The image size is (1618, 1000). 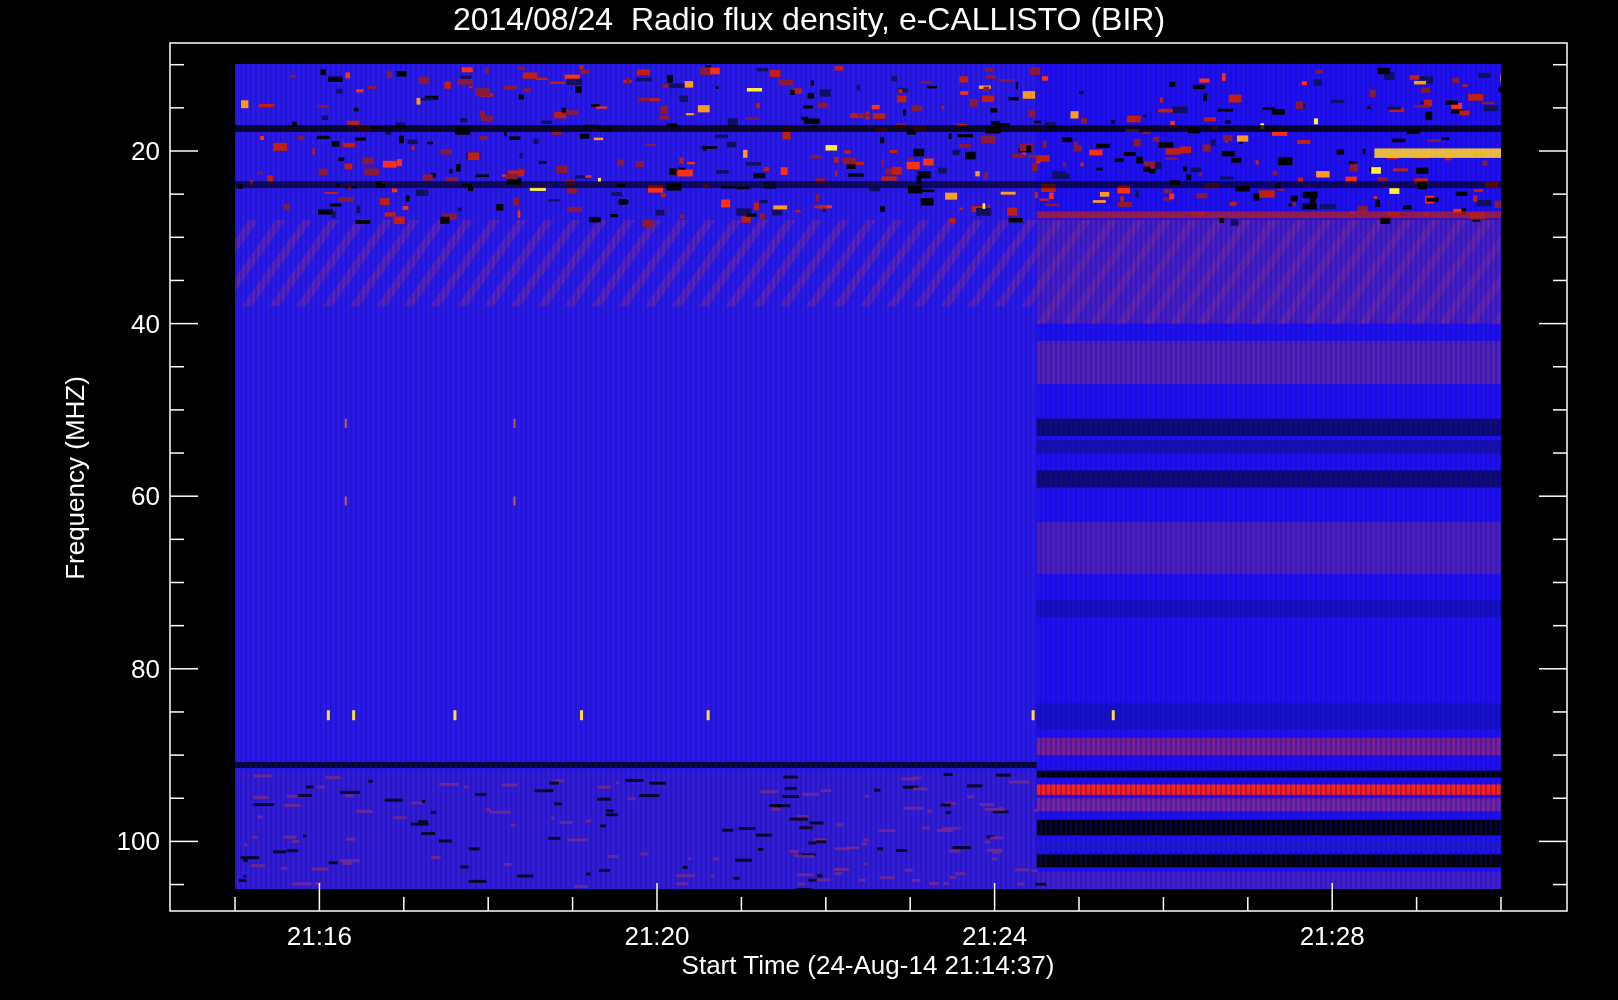 What do you see at coordinates (138, 841) in the screenshot?
I see `y-tick-label: 100` at bounding box center [138, 841].